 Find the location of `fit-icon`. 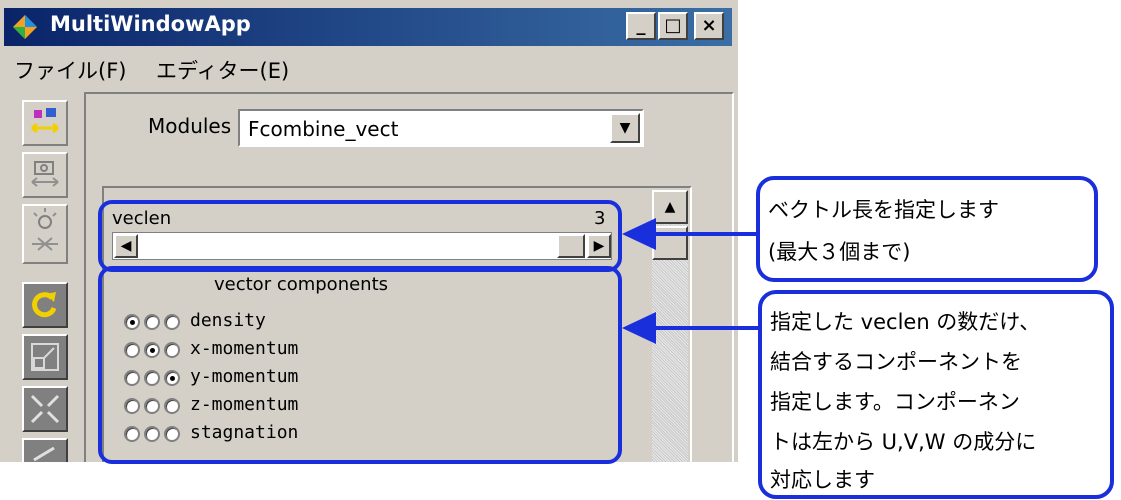

fit-icon is located at coordinates (45, 357).